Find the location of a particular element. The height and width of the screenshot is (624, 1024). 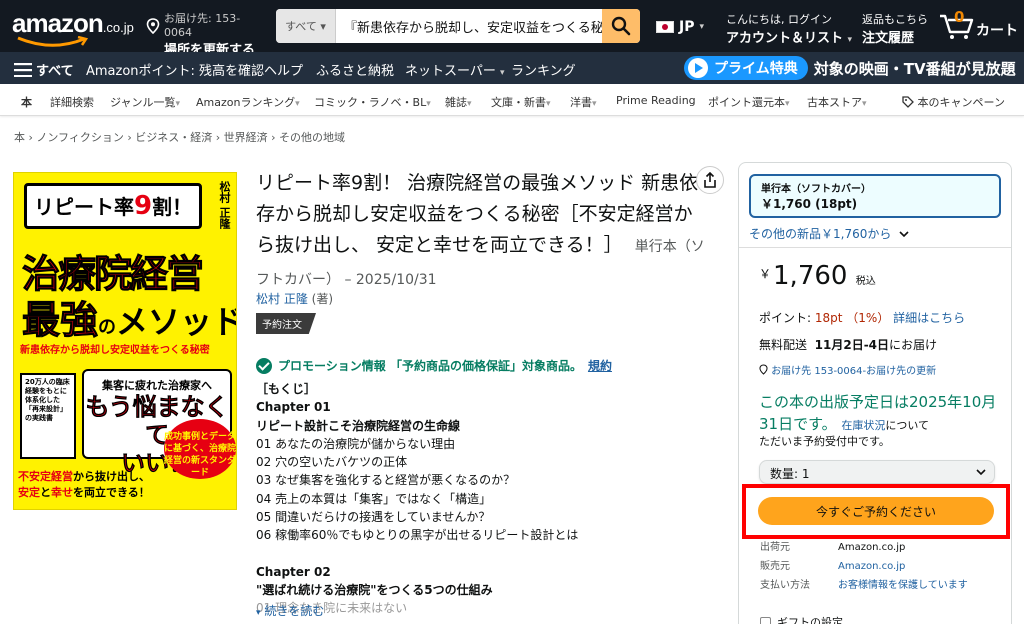

toc-line: Chapter 02 is located at coordinates (293, 571).